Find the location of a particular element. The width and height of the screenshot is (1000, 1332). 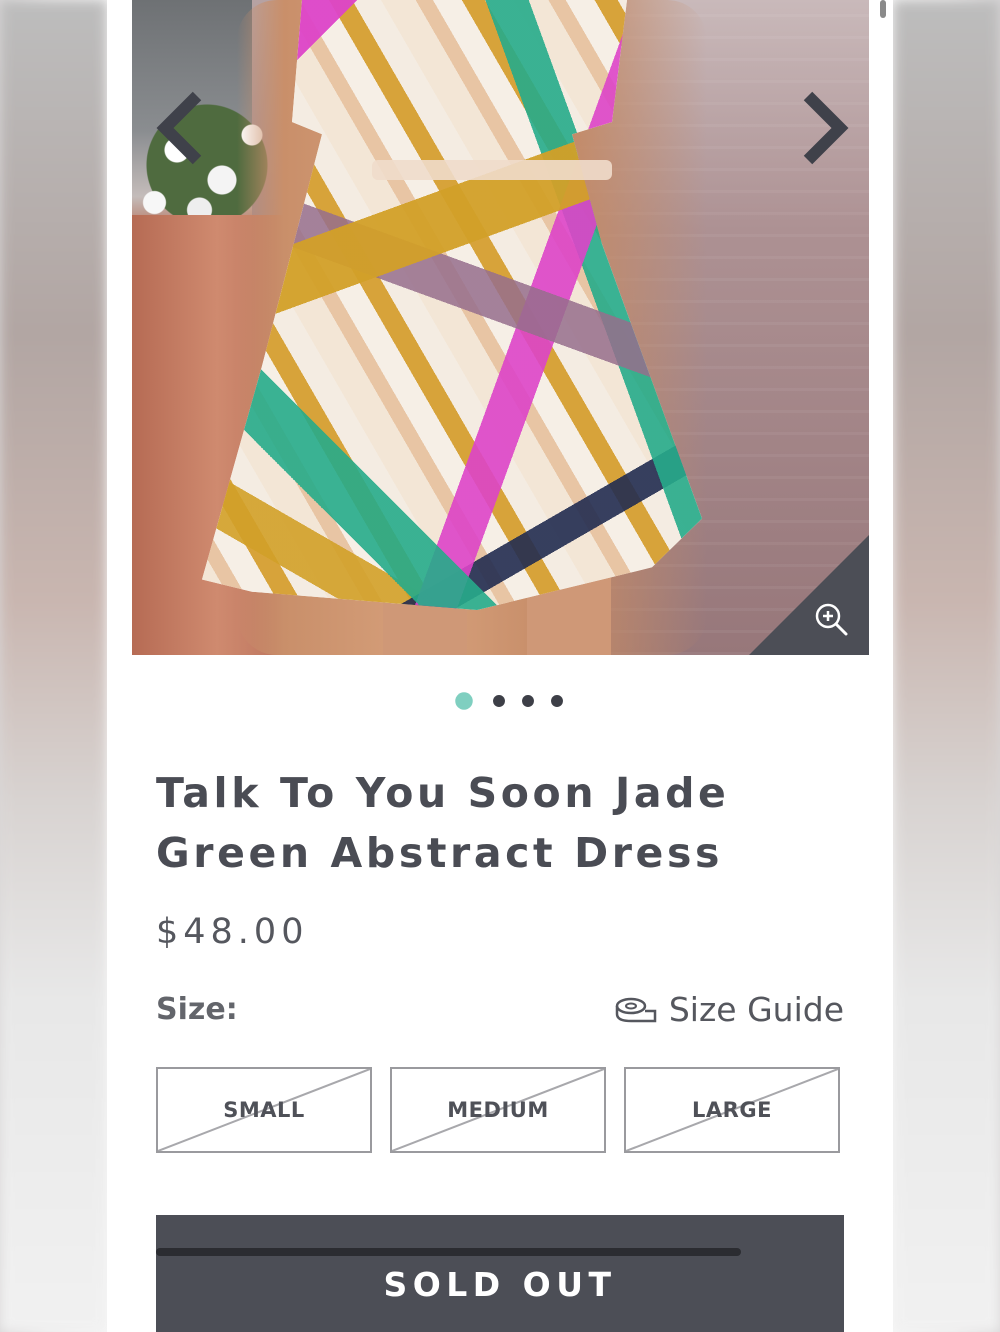

size-guide-label: Size Guide is located at coordinates (756, 1009).